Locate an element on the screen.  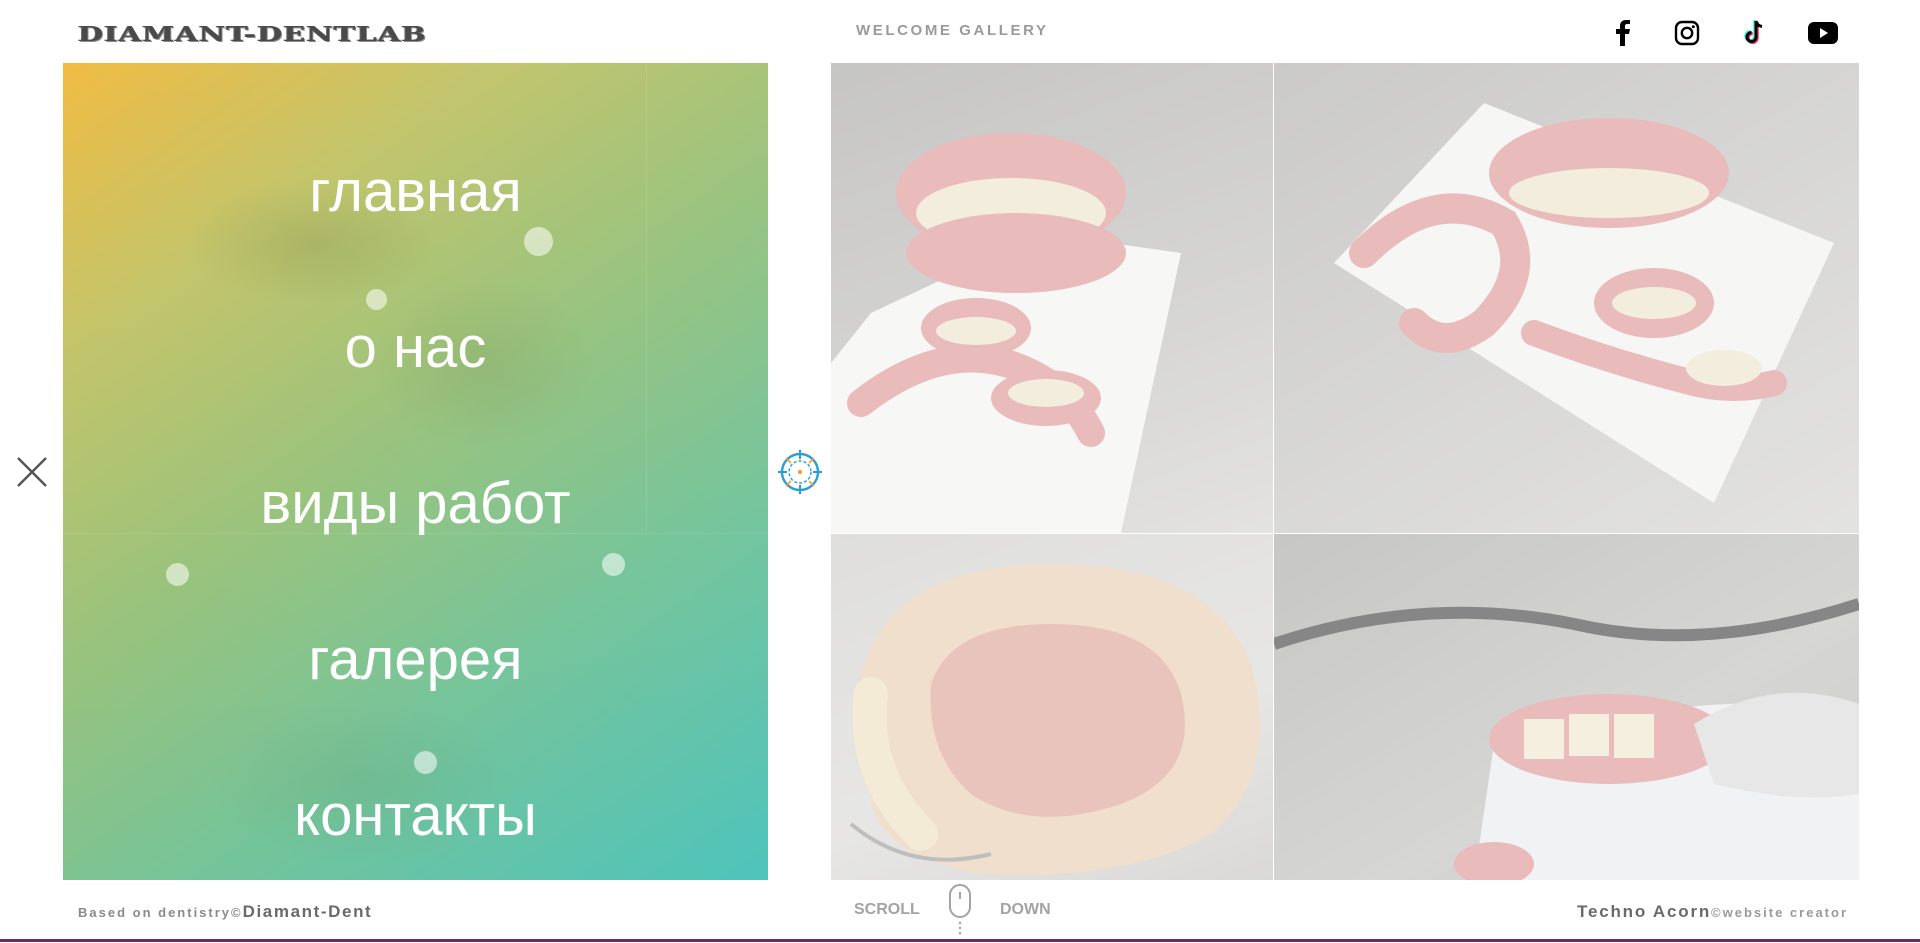
welcome-gallery-label: WELCOME GALLERY is located at coordinates (952, 30).